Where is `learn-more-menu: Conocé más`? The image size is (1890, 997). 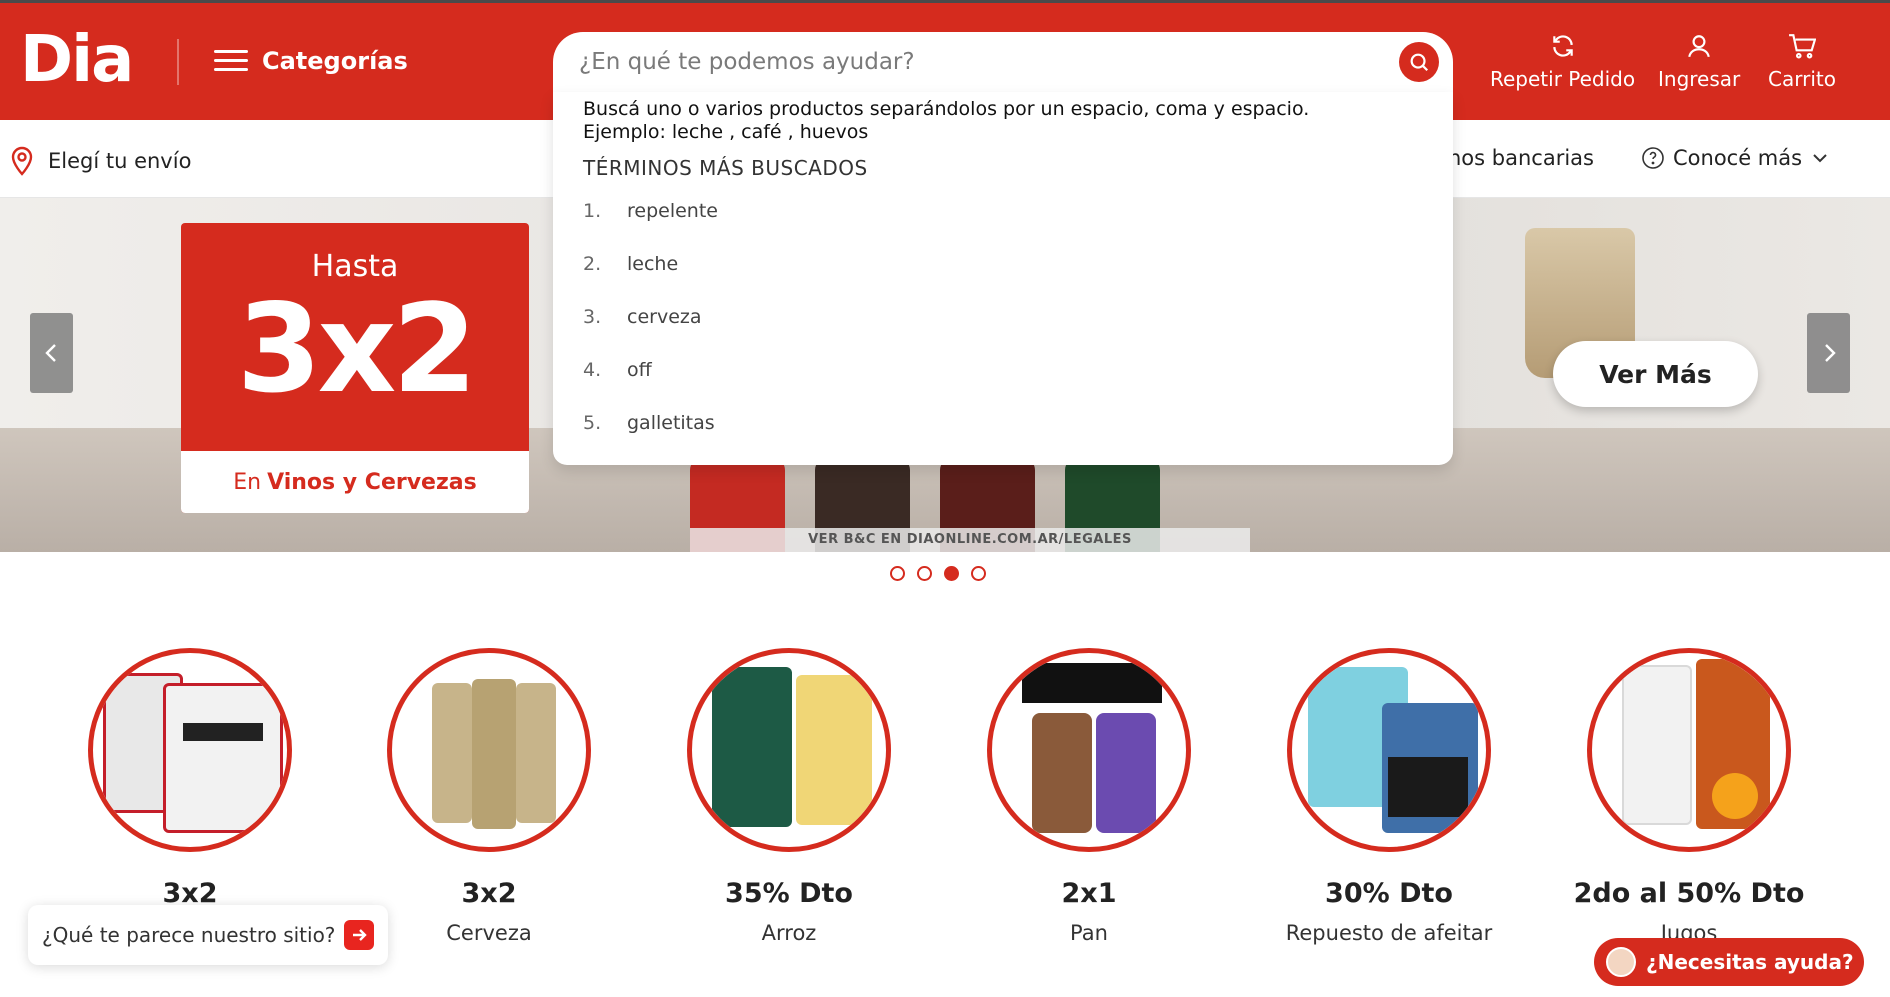
learn-more-menu: Conocé más is located at coordinates (1735, 158).